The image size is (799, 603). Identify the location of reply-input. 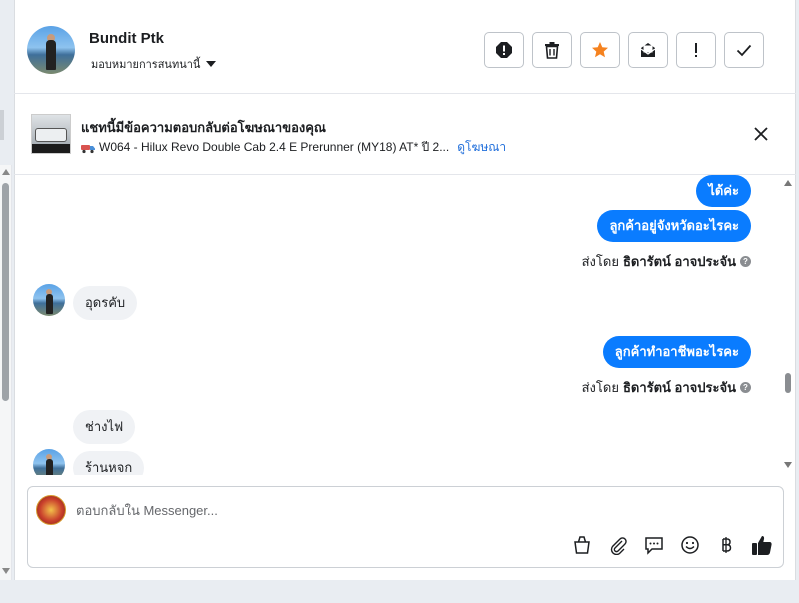
(406, 510).